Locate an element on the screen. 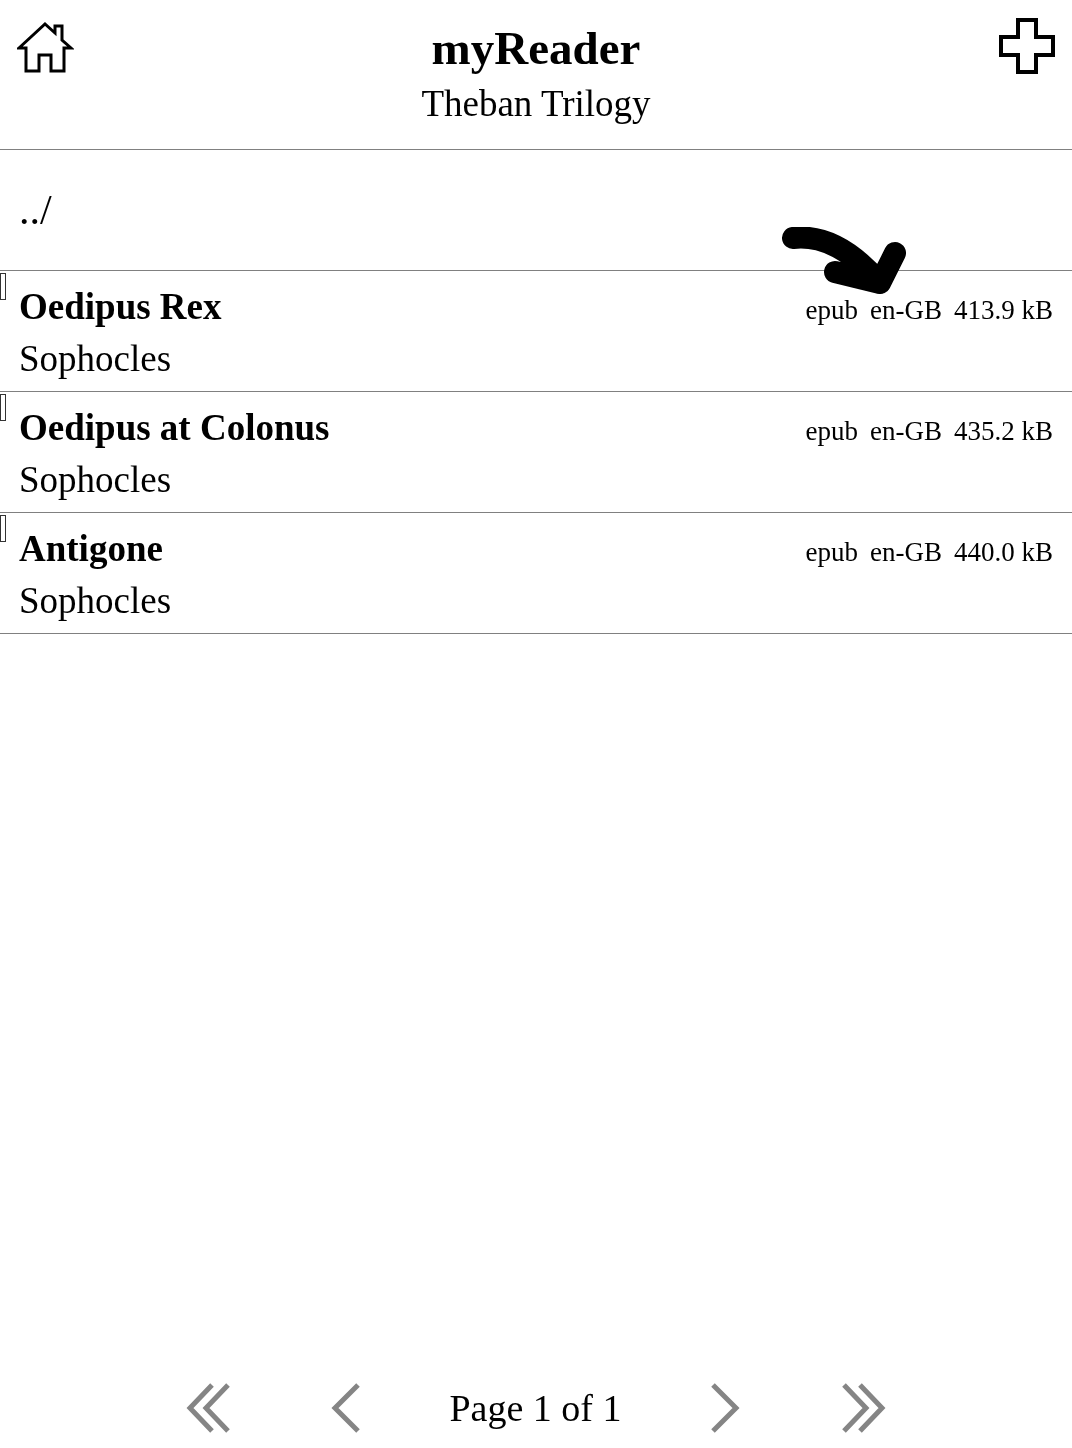 This screenshot has height=1448, width=1072. app-title: myReader is located at coordinates (536, 48).